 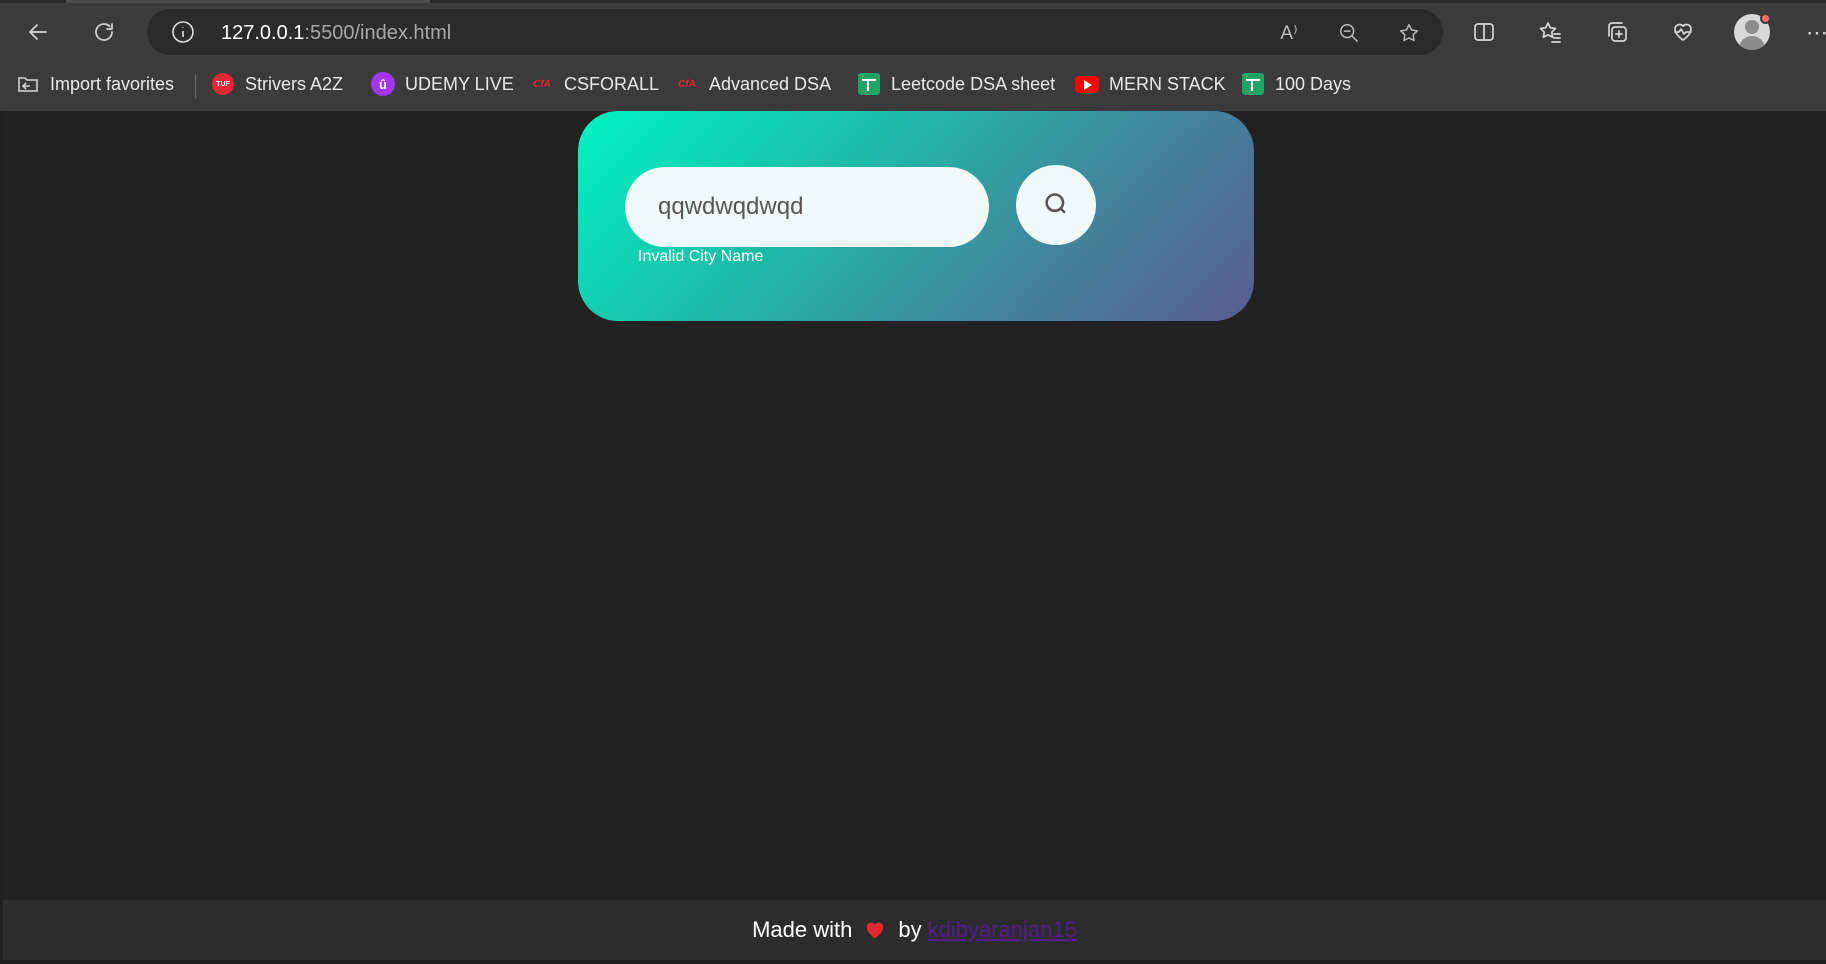 I want to click on page-footer: Made with by kdibyaranjan15, so click(x=914, y=930).